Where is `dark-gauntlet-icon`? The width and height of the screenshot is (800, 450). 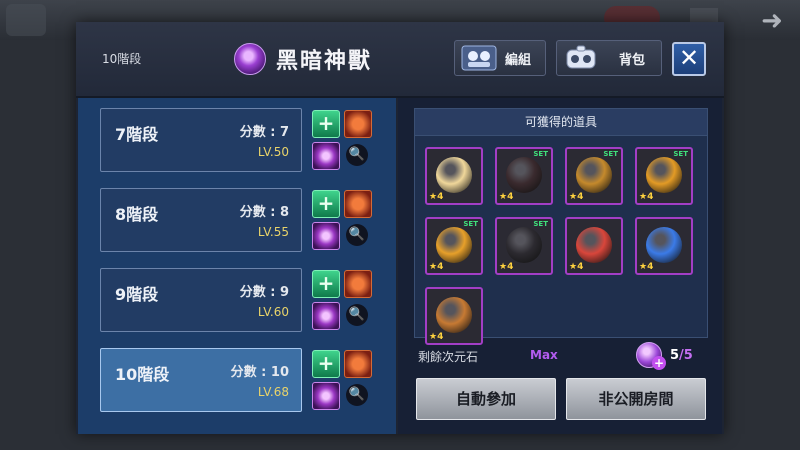
dark-gauntlet-icon is located at coordinates (524, 245).